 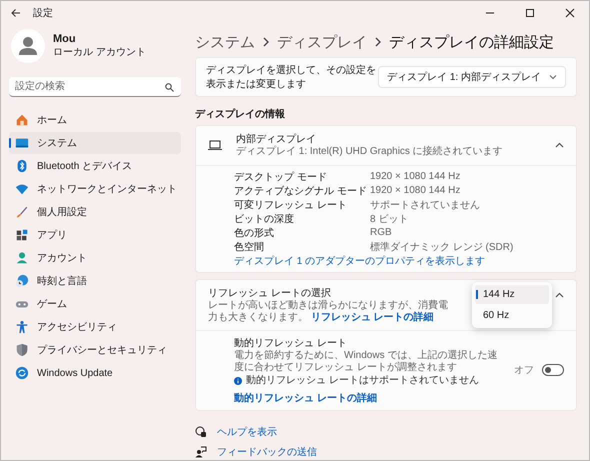 What do you see at coordinates (95, 327) in the screenshot?
I see `sidebar-item: アクセシビリティ` at bounding box center [95, 327].